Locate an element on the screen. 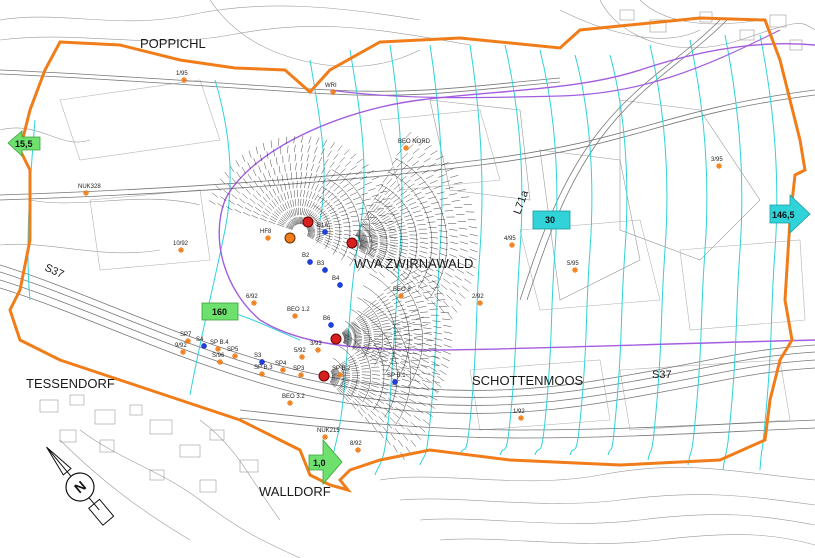 The width and height of the screenshot is (815, 558). well-marker: B3 is located at coordinates (322, 267).